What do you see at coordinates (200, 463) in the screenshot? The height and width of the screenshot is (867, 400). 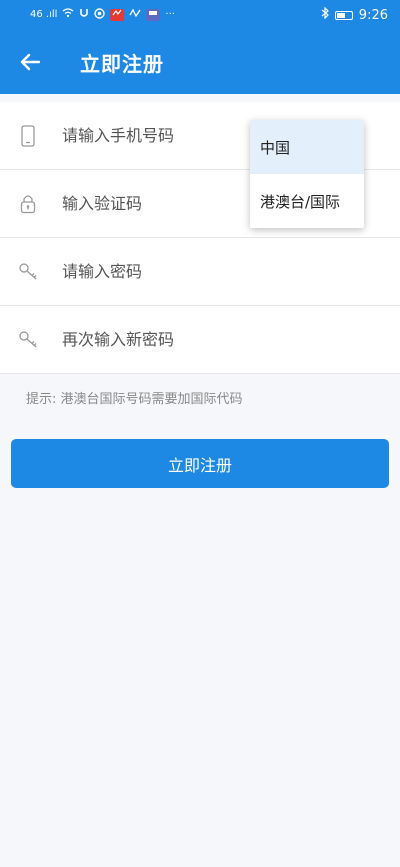 I see `register-button: 立即注册` at bounding box center [200, 463].